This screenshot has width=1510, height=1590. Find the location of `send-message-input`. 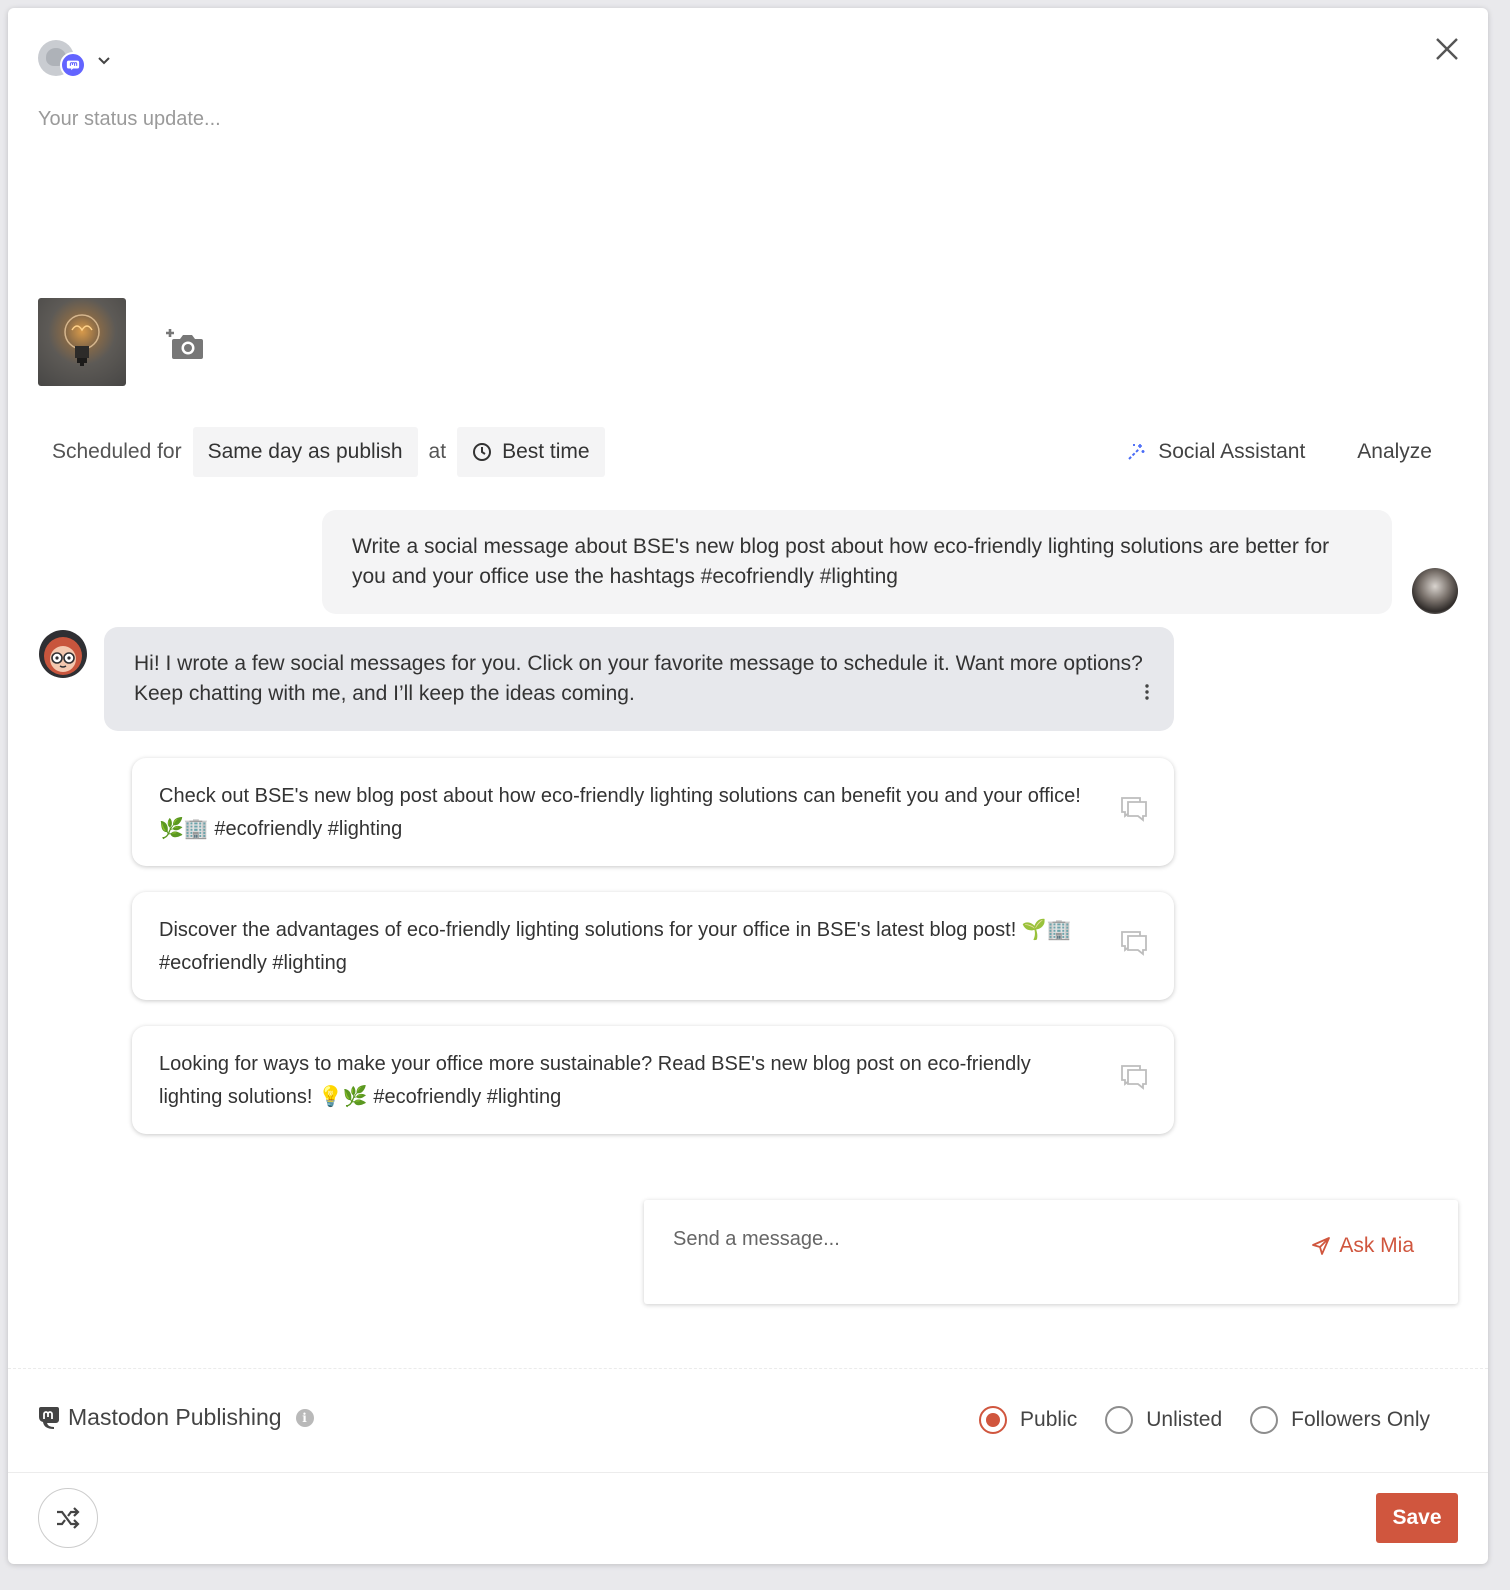

send-message-input is located at coordinates (973, 1239).